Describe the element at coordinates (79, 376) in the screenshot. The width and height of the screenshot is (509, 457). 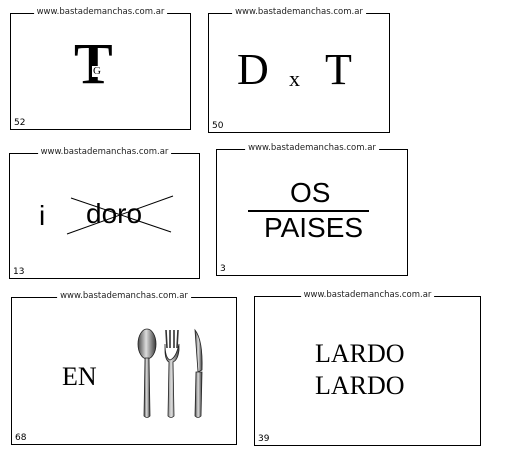
I see `word-en: EN` at that location.